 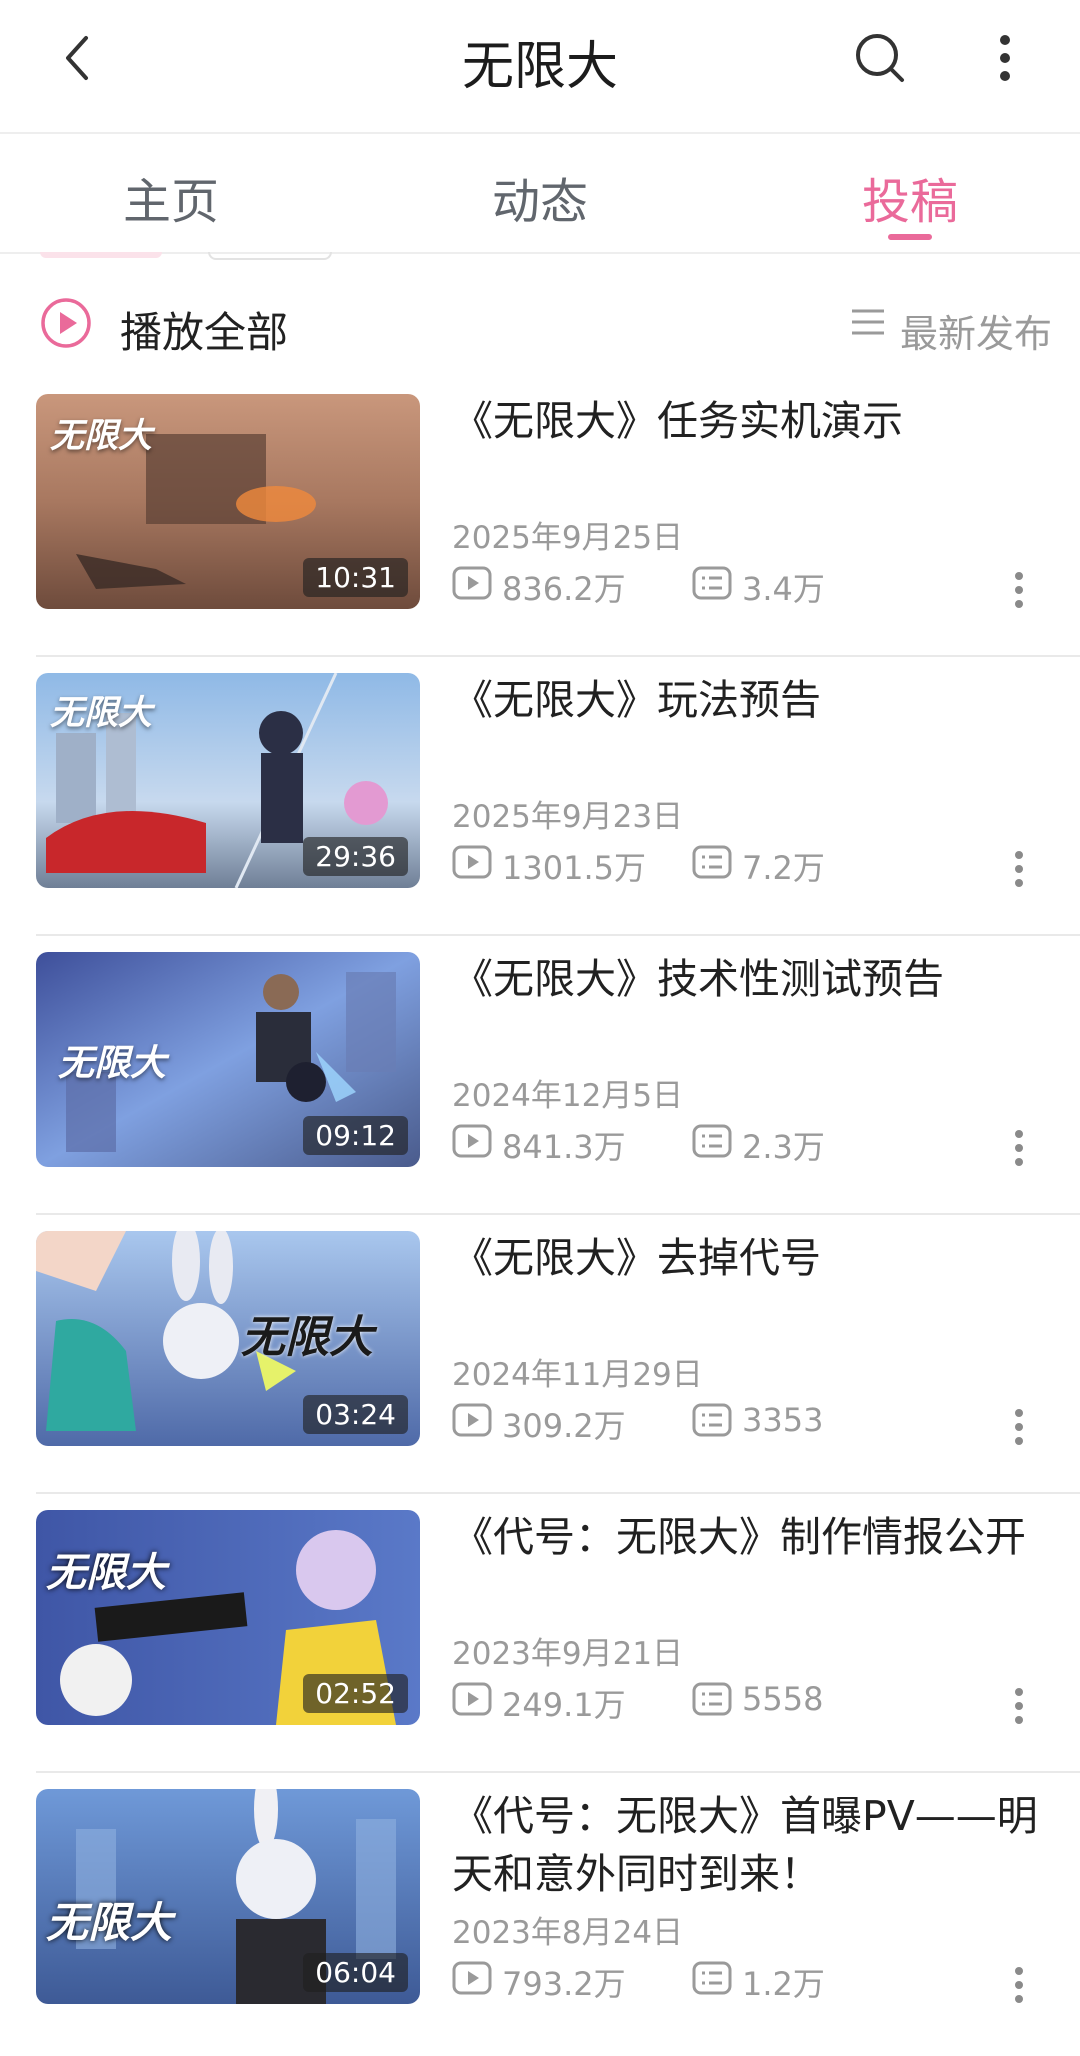 What do you see at coordinates (355, 856) in the screenshot?
I see `video-duration: 29:36` at bounding box center [355, 856].